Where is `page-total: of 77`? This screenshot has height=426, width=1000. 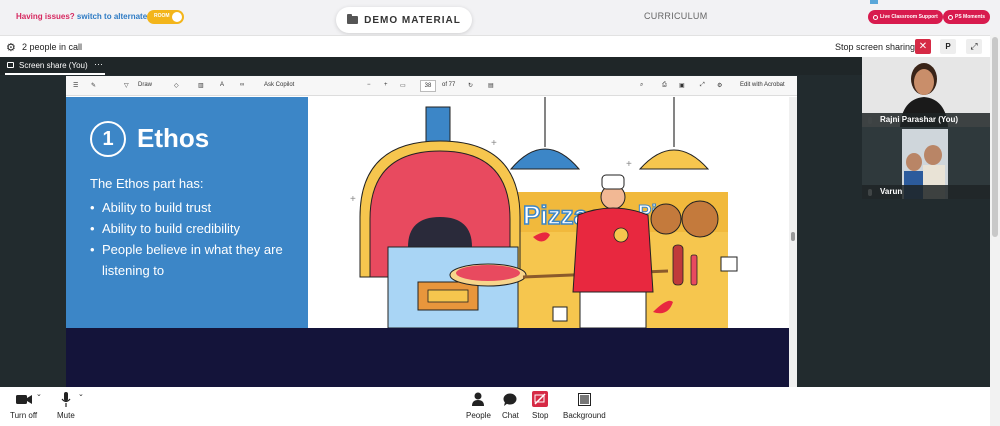 page-total: of 77 is located at coordinates (449, 85).